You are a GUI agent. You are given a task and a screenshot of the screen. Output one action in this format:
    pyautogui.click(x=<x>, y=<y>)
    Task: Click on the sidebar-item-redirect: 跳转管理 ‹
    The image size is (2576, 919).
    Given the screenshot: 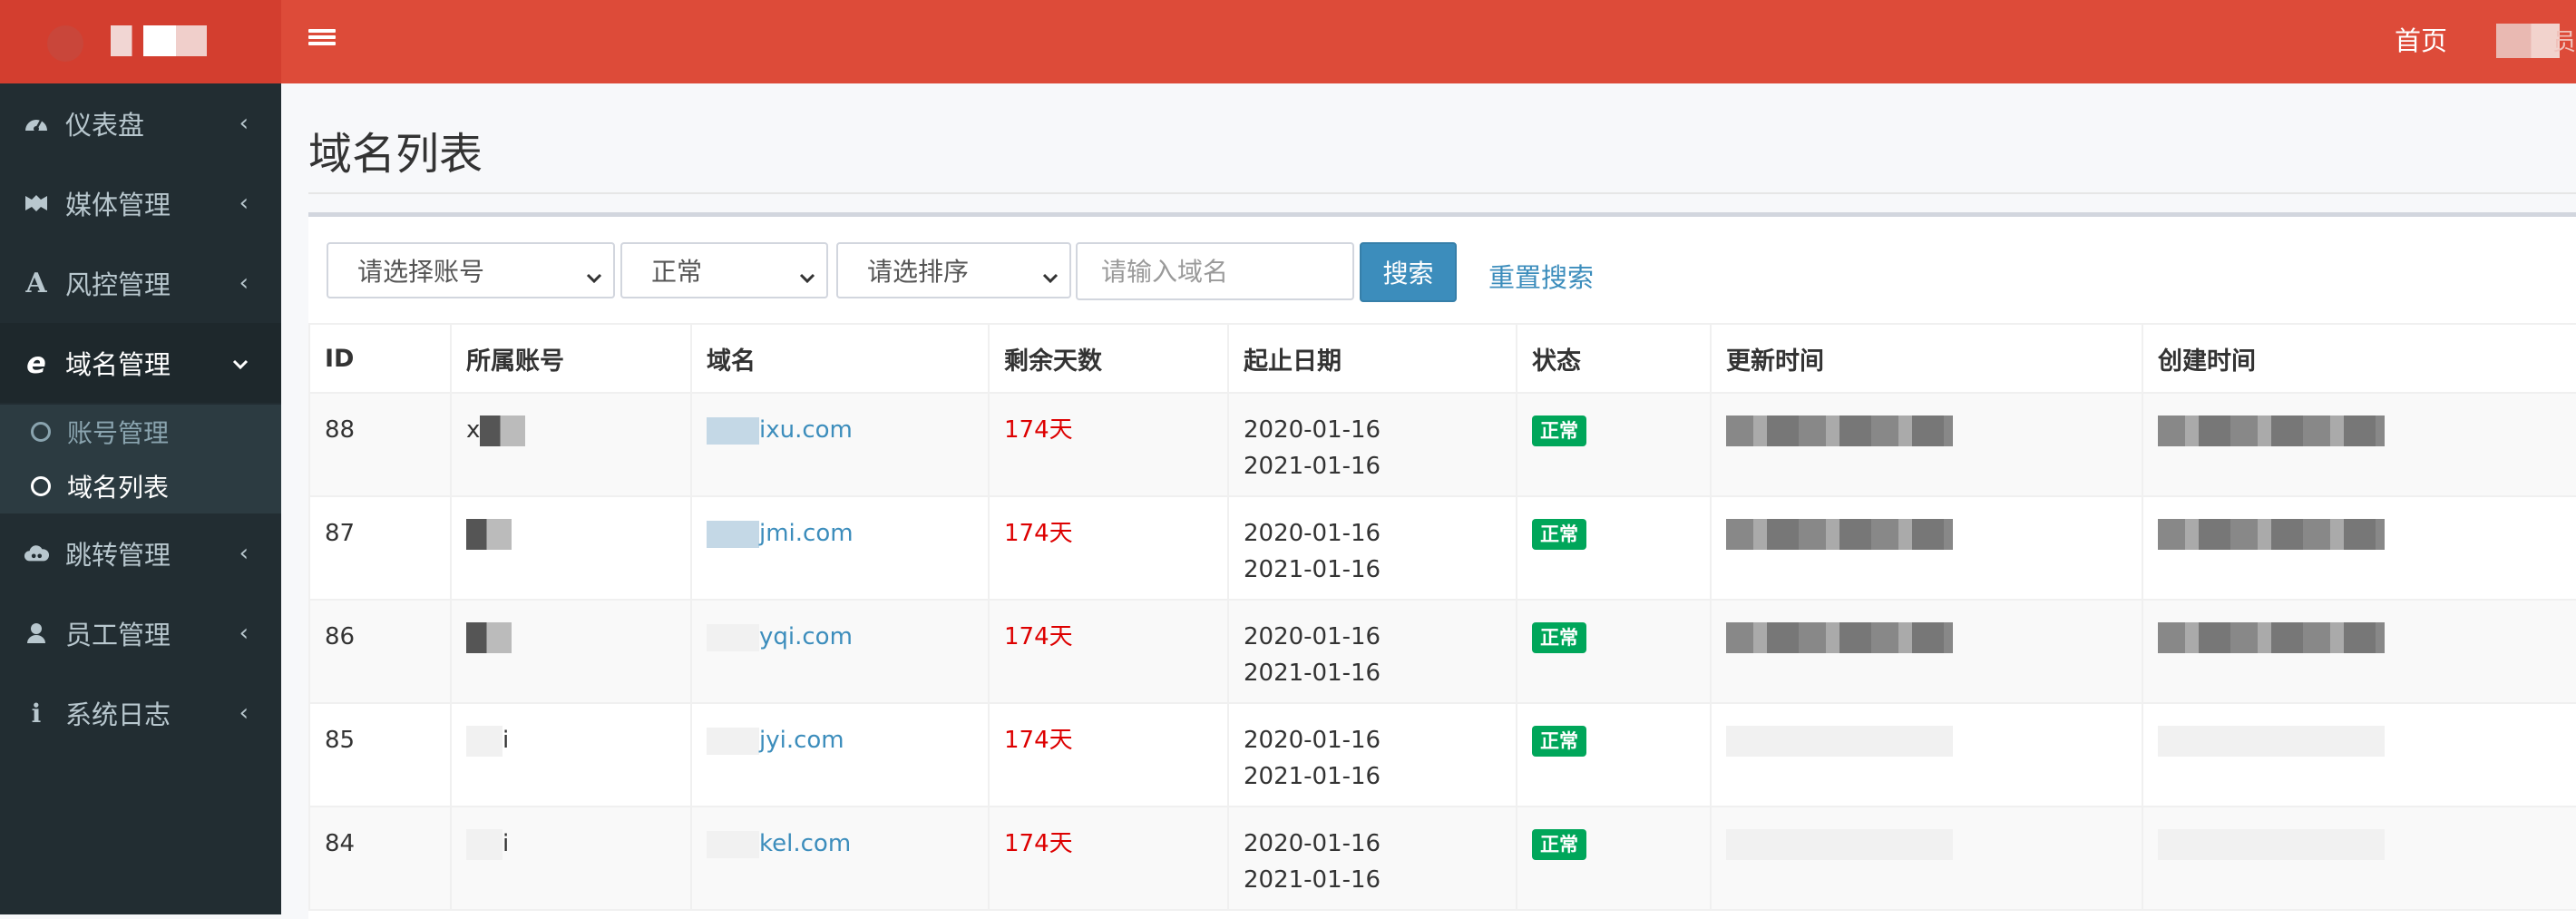 What is the action you would take?
    pyautogui.click(x=140, y=553)
    